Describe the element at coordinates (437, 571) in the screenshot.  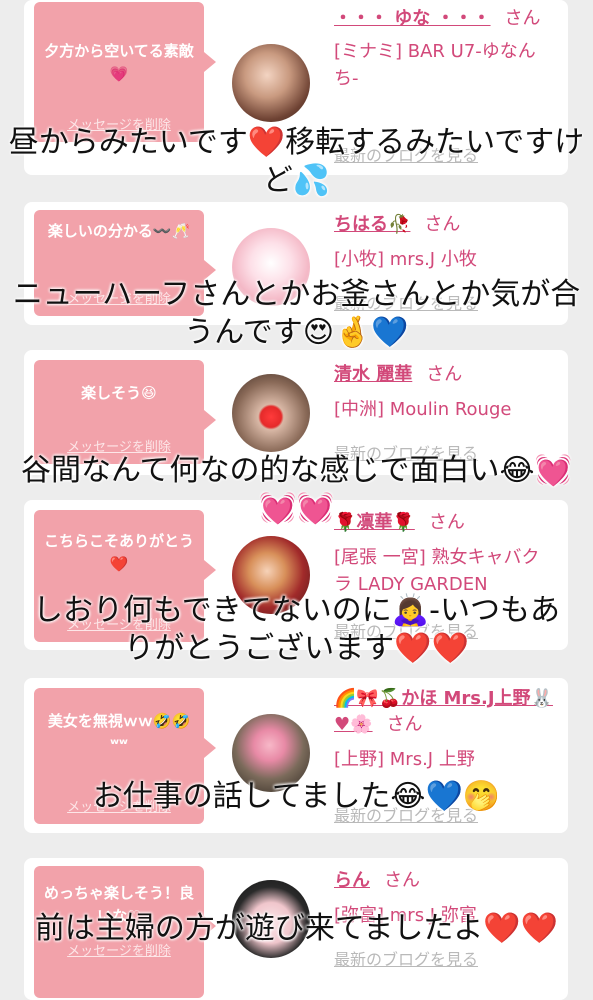
I see `shop-name: [尾張 一宮] 熟女キャバクラ LADY GARDEN` at that location.